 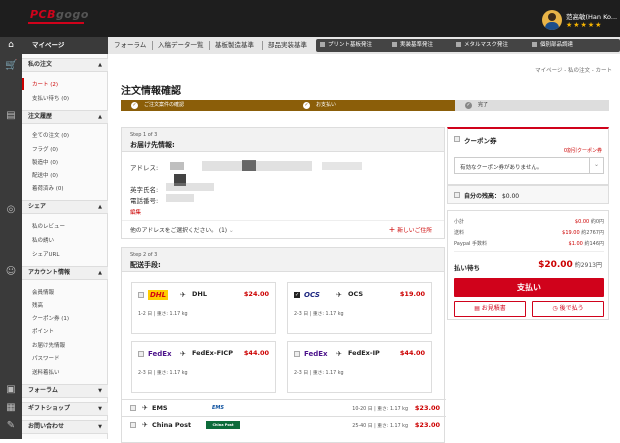 What do you see at coordinates (100, 409) in the screenshot?
I see `chevron-down-icon: ▼` at bounding box center [100, 409].